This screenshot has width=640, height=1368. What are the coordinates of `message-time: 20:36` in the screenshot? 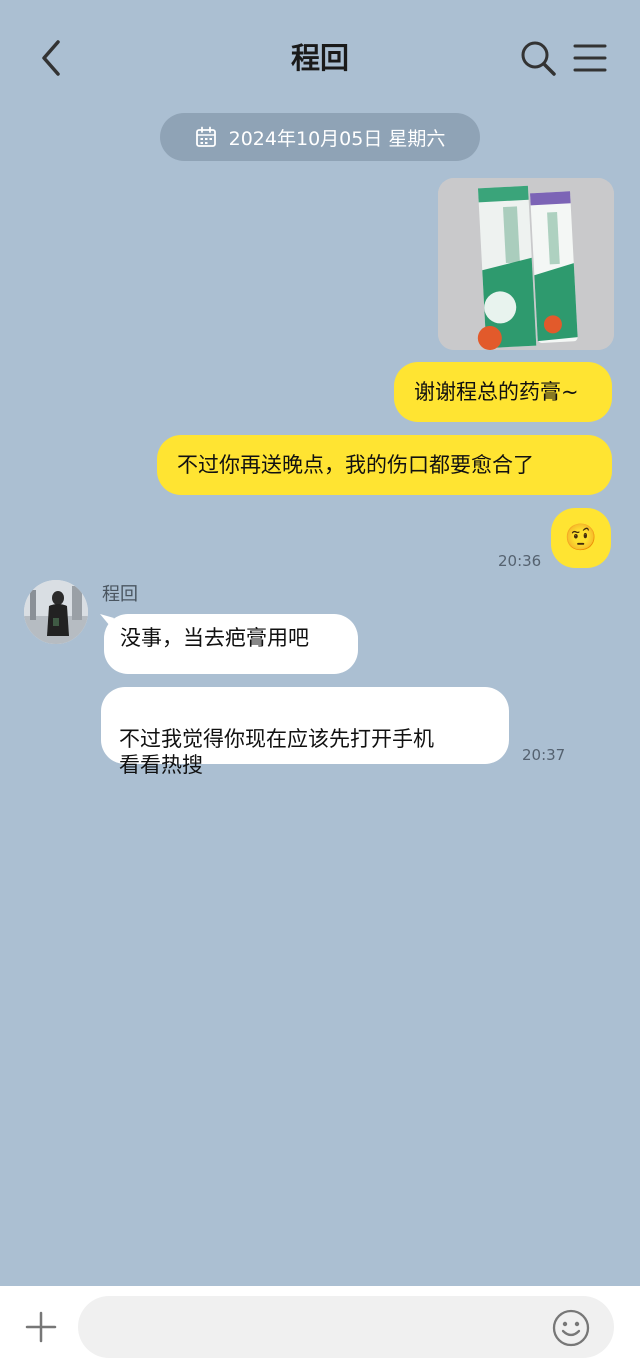 It's located at (520, 561).